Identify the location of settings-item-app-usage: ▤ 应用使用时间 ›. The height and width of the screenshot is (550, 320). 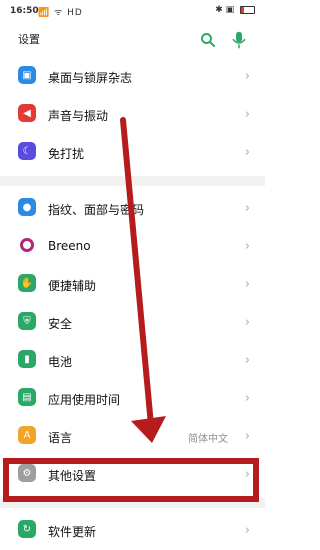
(132, 399).